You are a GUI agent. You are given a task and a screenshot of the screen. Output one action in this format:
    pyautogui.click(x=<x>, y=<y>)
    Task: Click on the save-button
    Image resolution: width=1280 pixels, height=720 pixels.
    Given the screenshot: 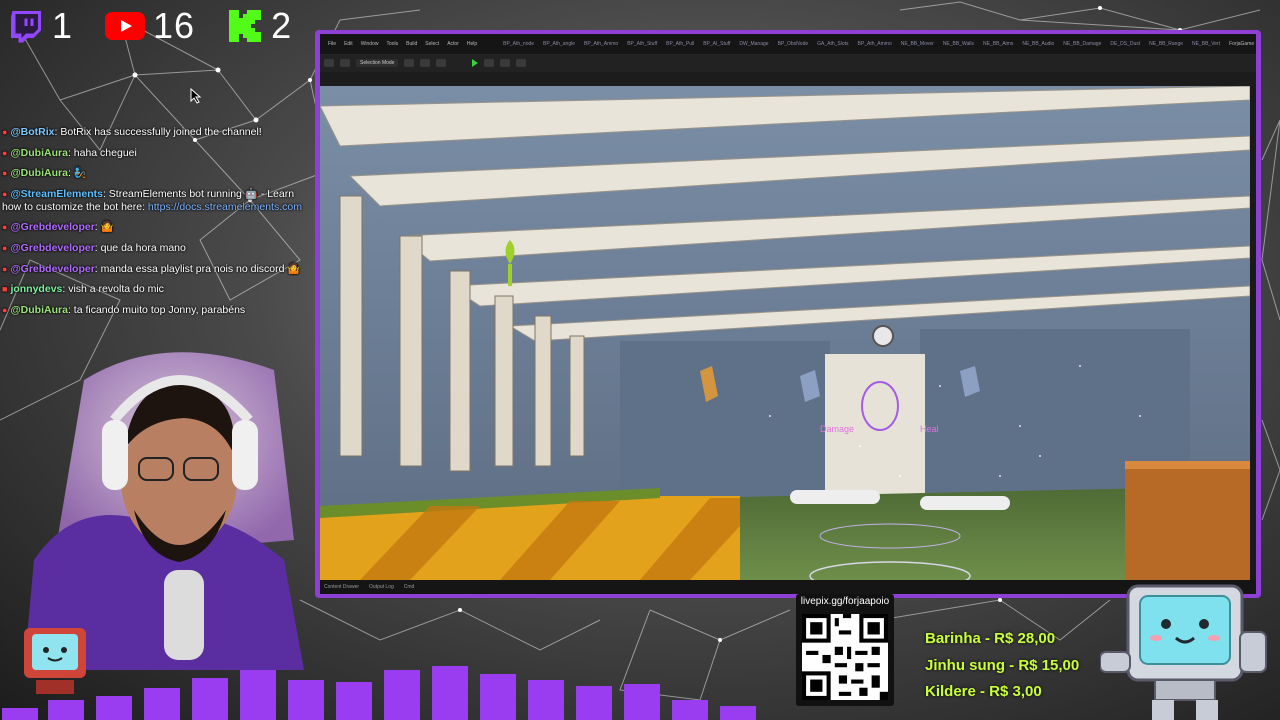 What is the action you would take?
    pyautogui.click(x=329, y=63)
    